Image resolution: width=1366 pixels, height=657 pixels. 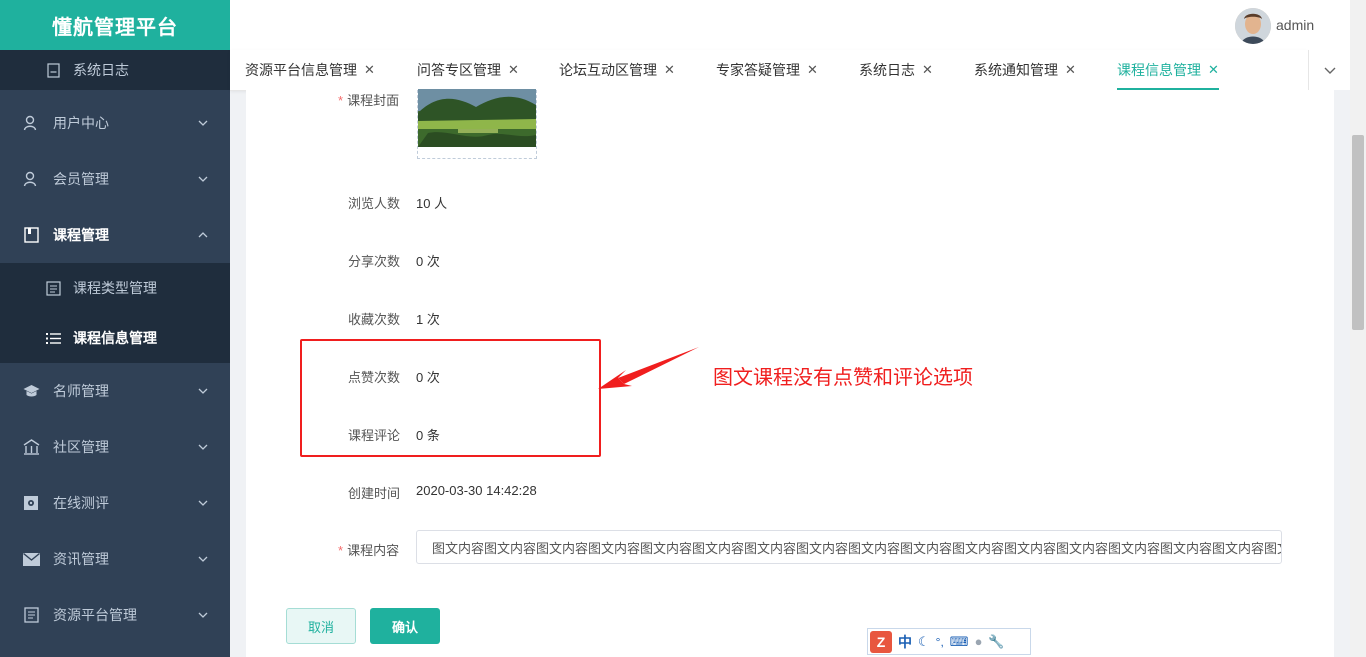 I want to click on favorites-label: 收藏次数, so click(x=374, y=319).